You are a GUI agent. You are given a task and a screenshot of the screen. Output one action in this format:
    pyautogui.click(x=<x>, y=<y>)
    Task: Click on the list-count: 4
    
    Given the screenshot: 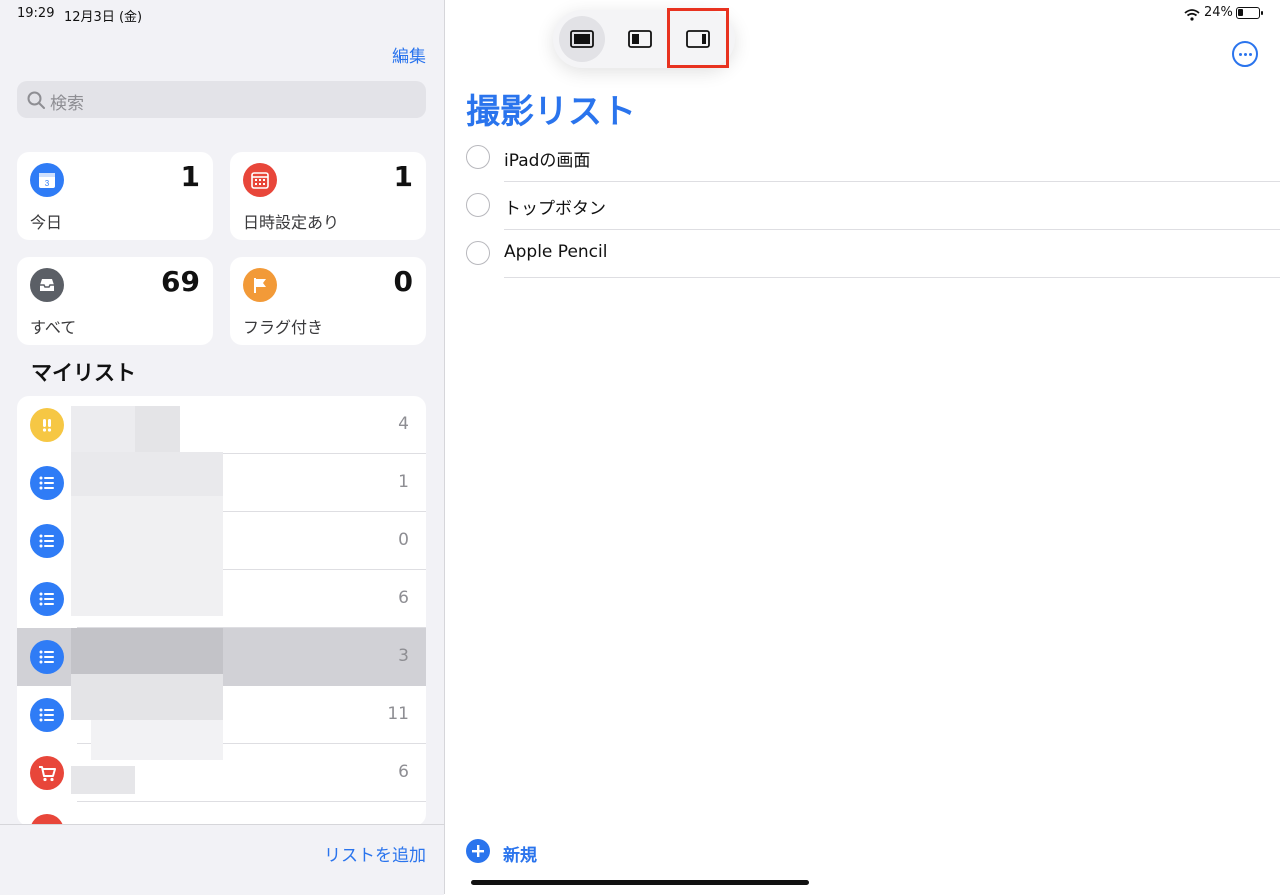 What is the action you would take?
    pyautogui.click(x=403, y=424)
    